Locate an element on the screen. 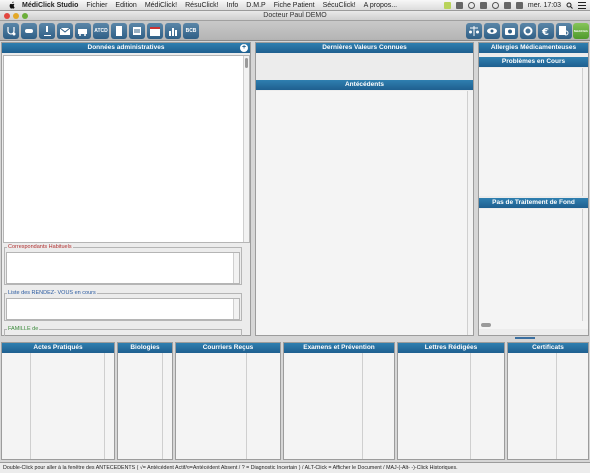  courriers-header: Courriers Reçus is located at coordinates (228, 348).